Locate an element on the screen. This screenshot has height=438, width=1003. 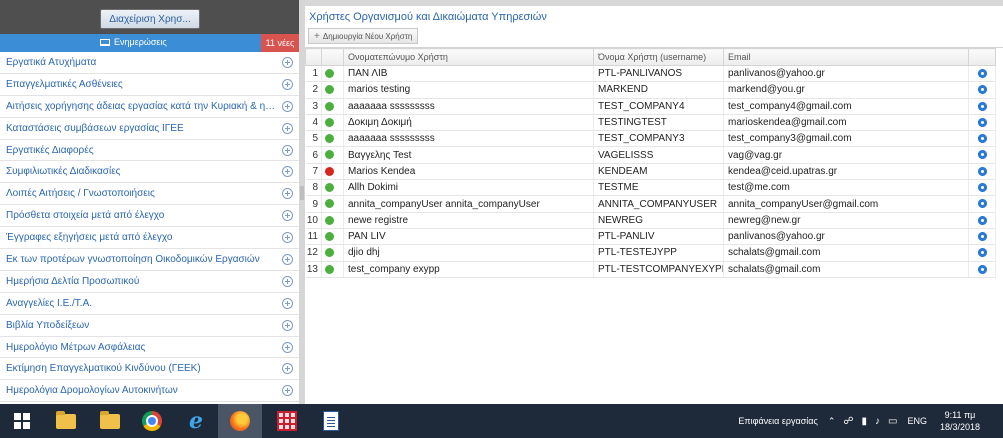
menu-item: Βιβλία Υποδείξεων is located at coordinates (149, 326).